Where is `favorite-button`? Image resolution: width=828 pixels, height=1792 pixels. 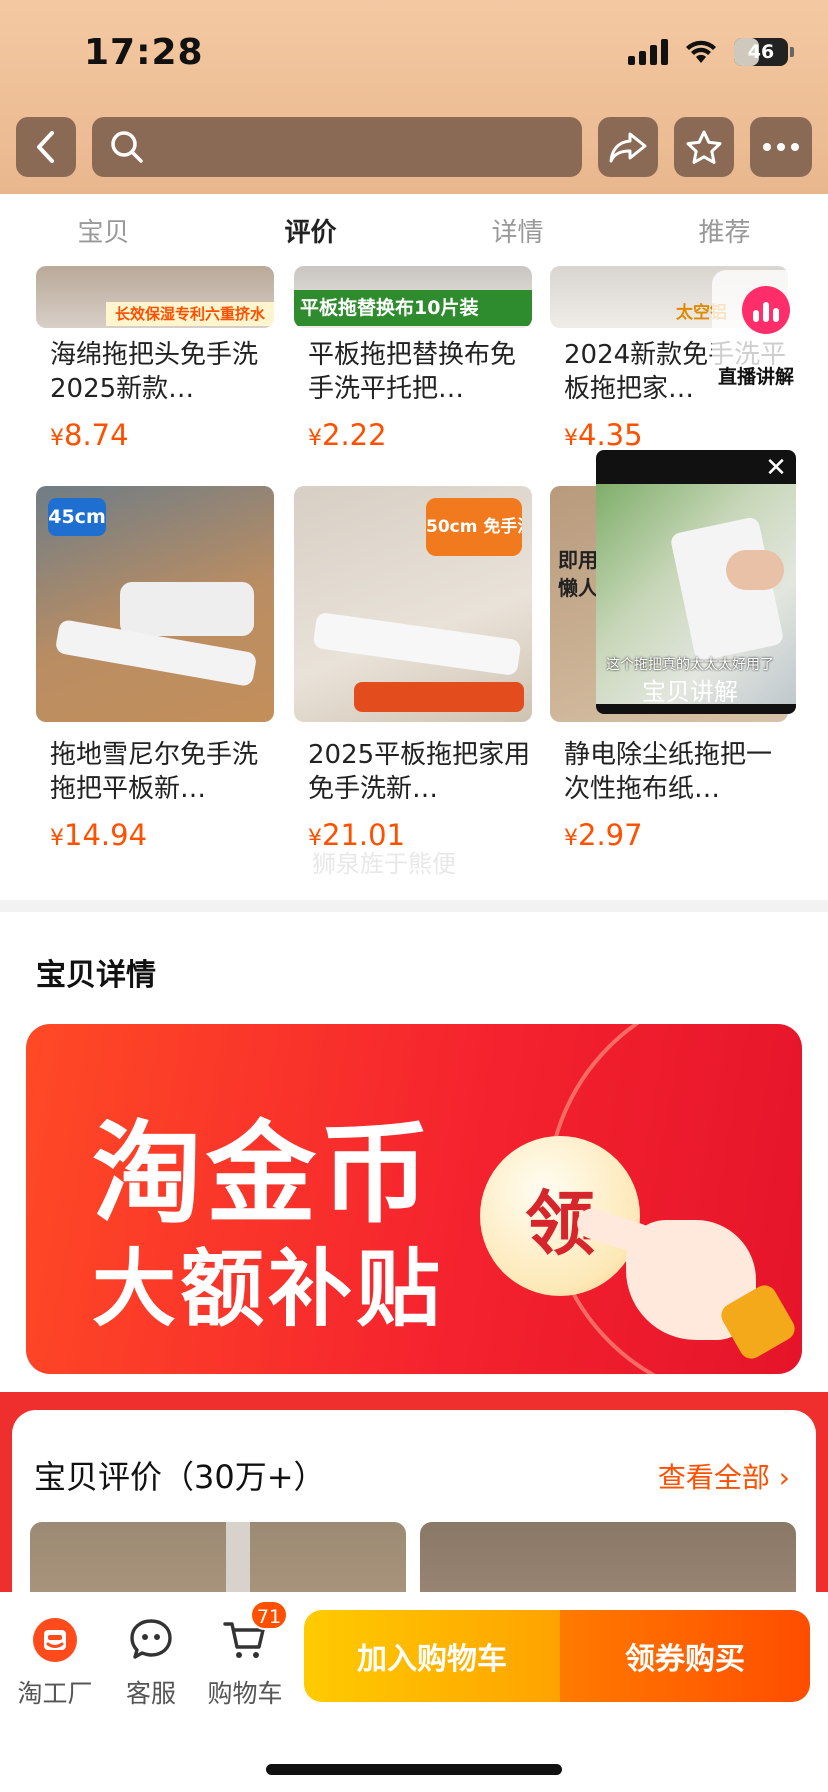 favorite-button is located at coordinates (704, 147).